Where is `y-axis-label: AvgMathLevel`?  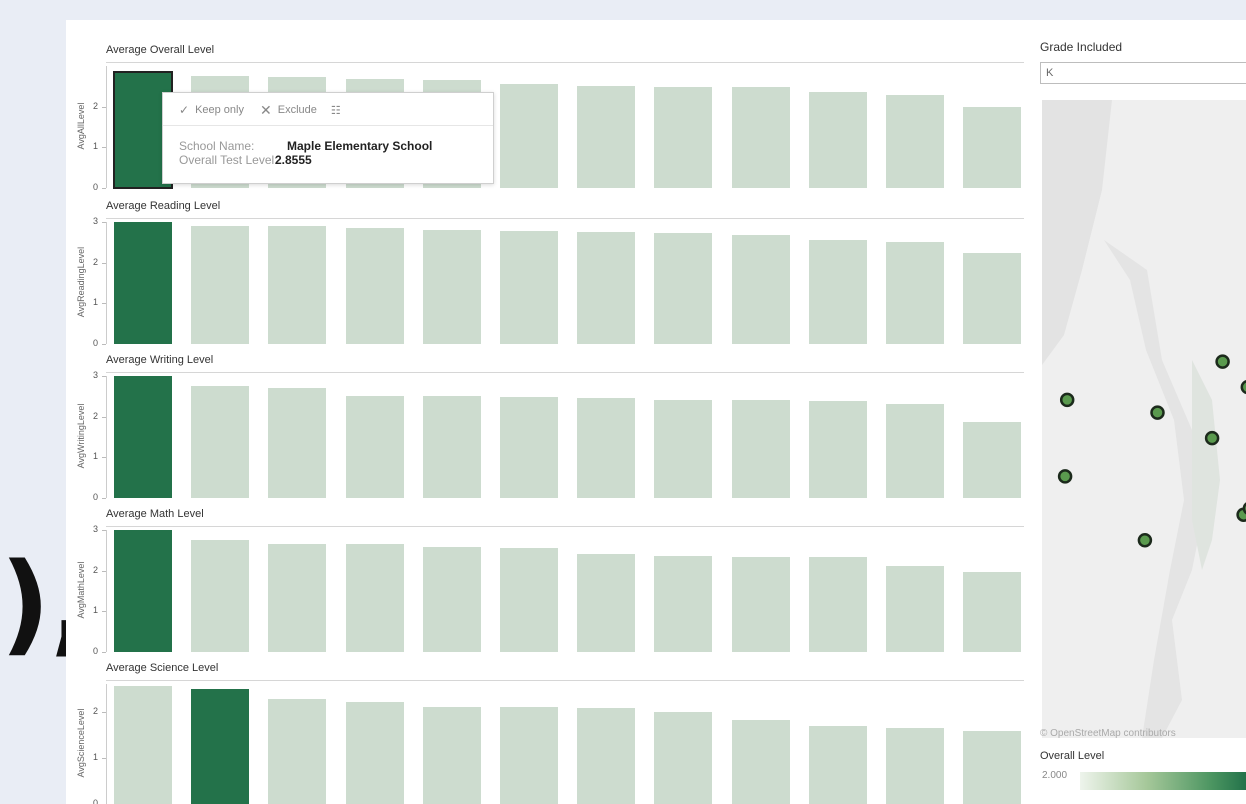
y-axis-label: AvgMathLevel is located at coordinates (81, 590).